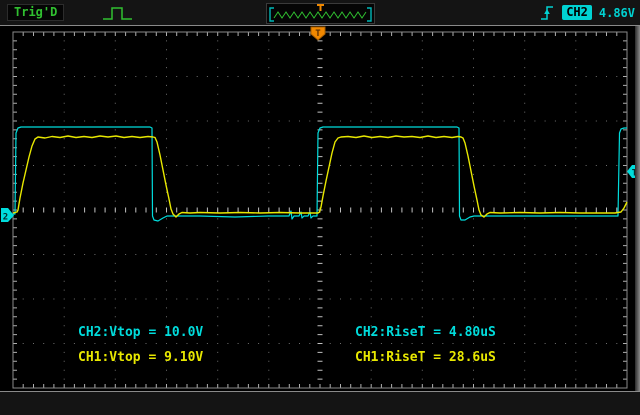 The height and width of the screenshot is (415, 640). I want to click on right-bezel, so click(637, 208).